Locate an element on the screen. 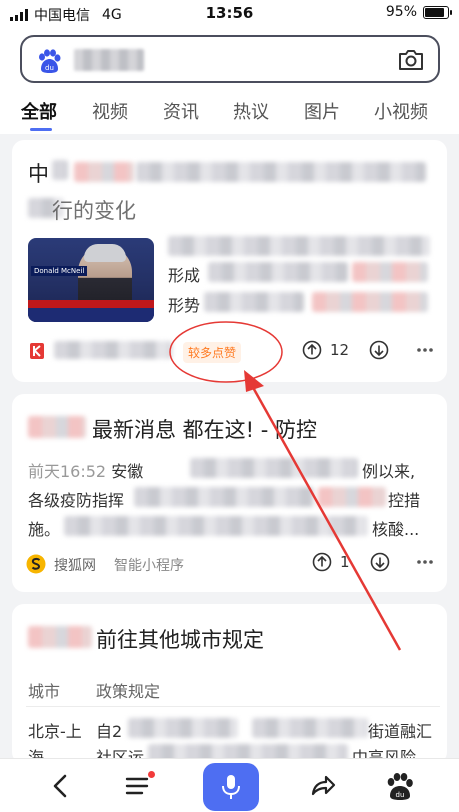 This screenshot has height=812, width=459. table-cell-city: 北京-上 is located at coordinates (55, 731).